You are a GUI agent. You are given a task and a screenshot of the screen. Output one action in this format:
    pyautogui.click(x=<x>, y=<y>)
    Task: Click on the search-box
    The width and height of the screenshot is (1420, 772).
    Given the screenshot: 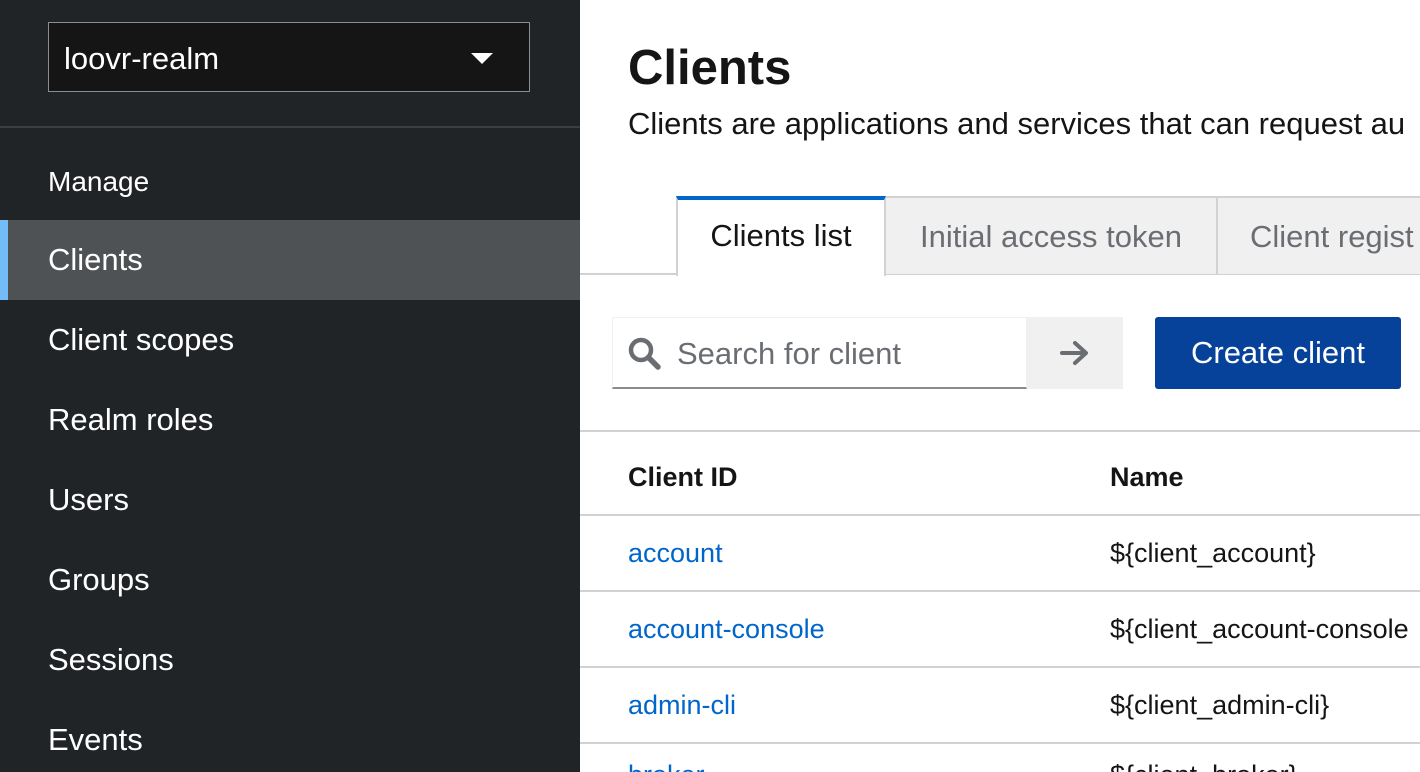 What is the action you would take?
    pyautogui.click(x=819, y=353)
    